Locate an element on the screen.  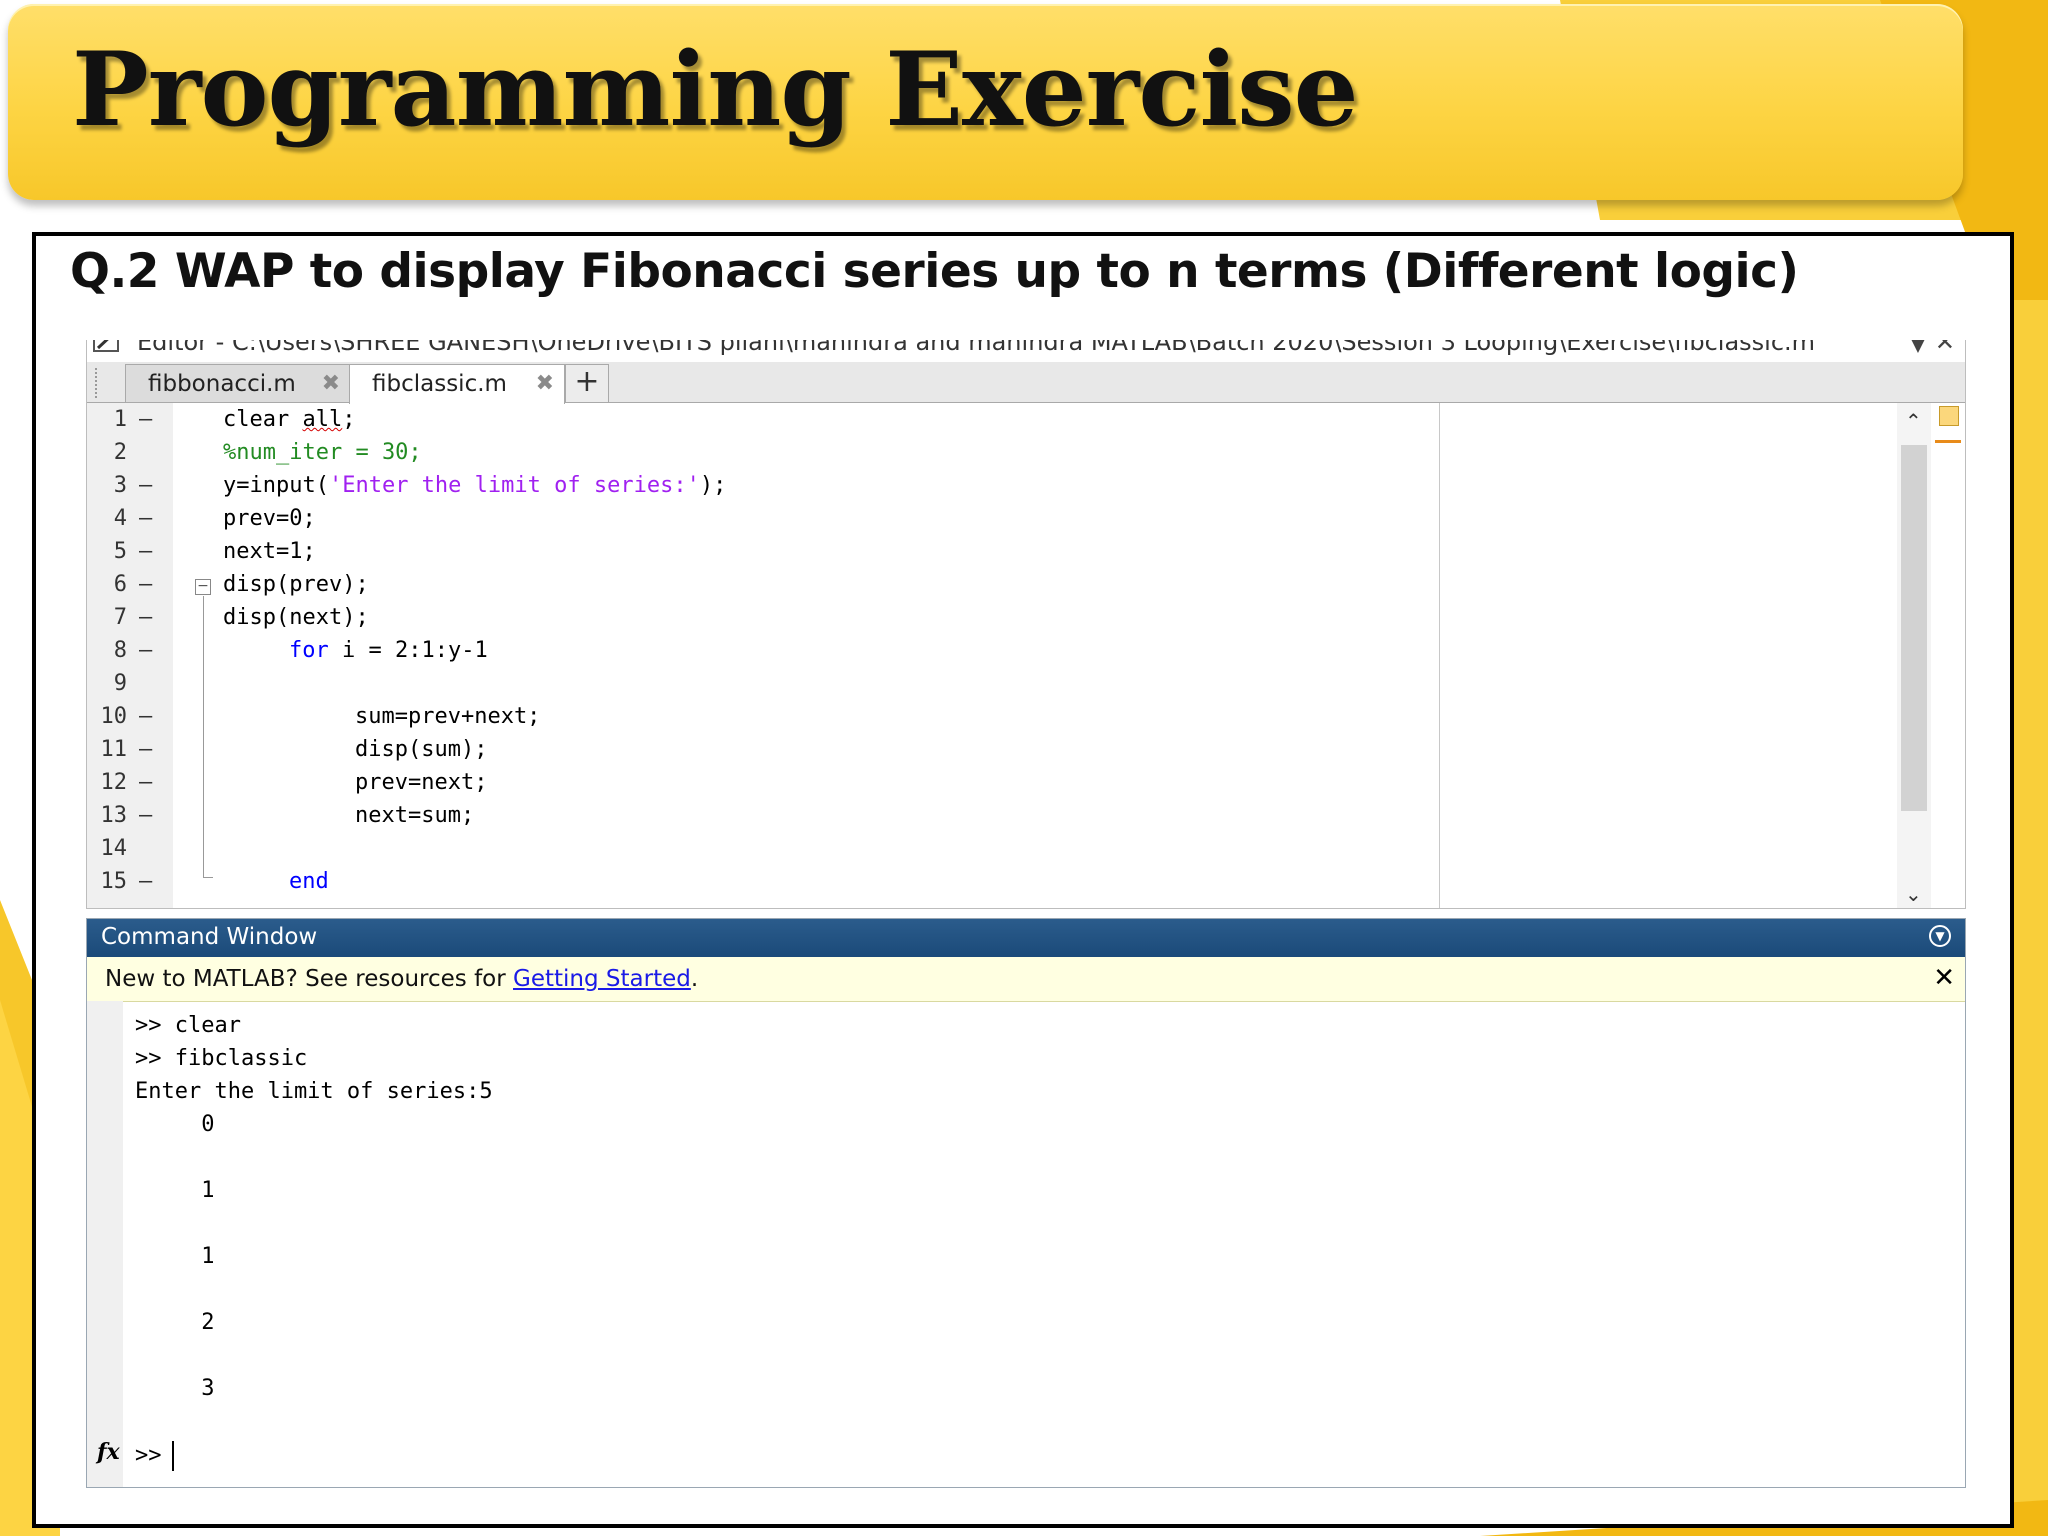
line-number: 3 is located at coordinates (120, 485).